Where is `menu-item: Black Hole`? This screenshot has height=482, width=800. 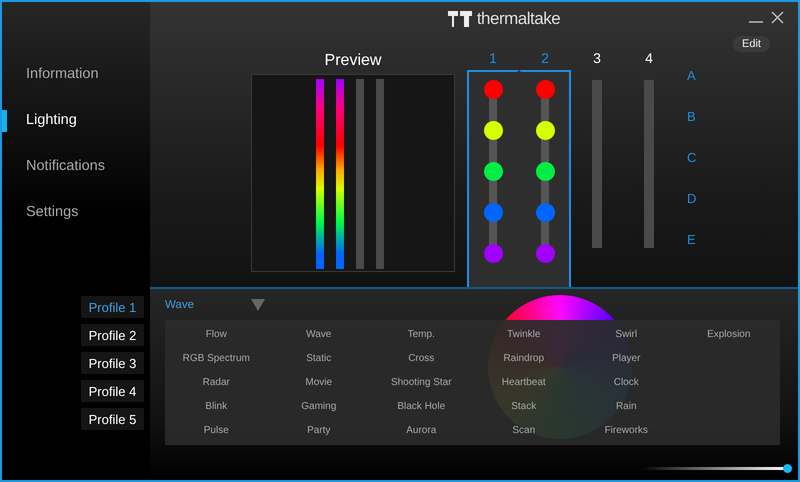
menu-item: Black Hole is located at coordinates (421, 406).